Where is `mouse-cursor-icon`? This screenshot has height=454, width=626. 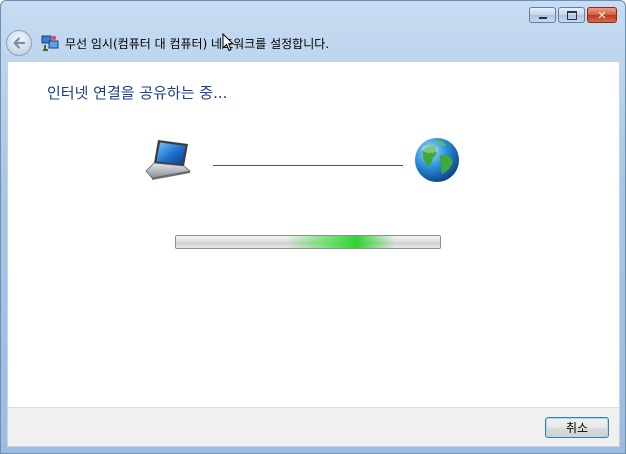 mouse-cursor-icon is located at coordinates (228, 42).